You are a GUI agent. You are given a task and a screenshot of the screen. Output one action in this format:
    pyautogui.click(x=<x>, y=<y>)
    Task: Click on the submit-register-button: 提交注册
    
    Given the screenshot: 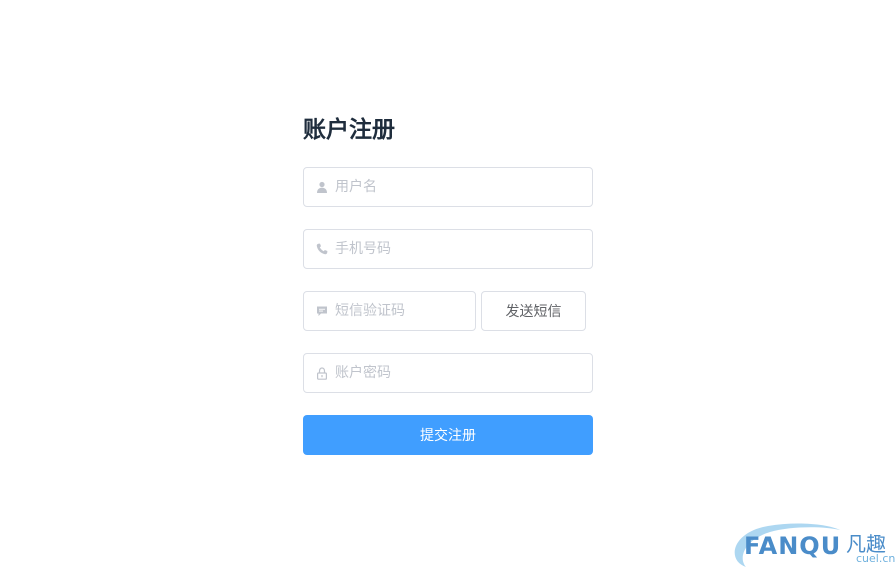 What is the action you would take?
    pyautogui.click(x=448, y=435)
    